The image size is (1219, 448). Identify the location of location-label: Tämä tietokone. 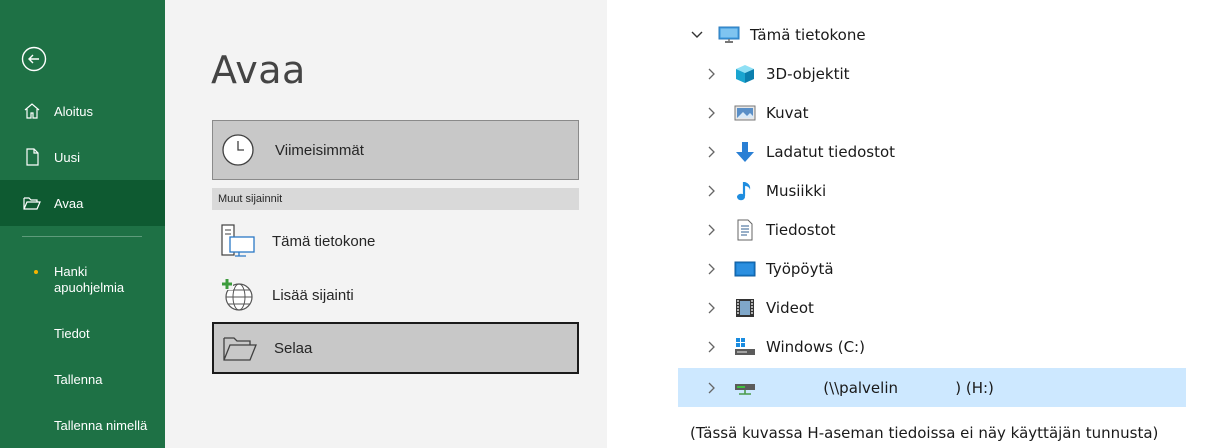
(324, 241).